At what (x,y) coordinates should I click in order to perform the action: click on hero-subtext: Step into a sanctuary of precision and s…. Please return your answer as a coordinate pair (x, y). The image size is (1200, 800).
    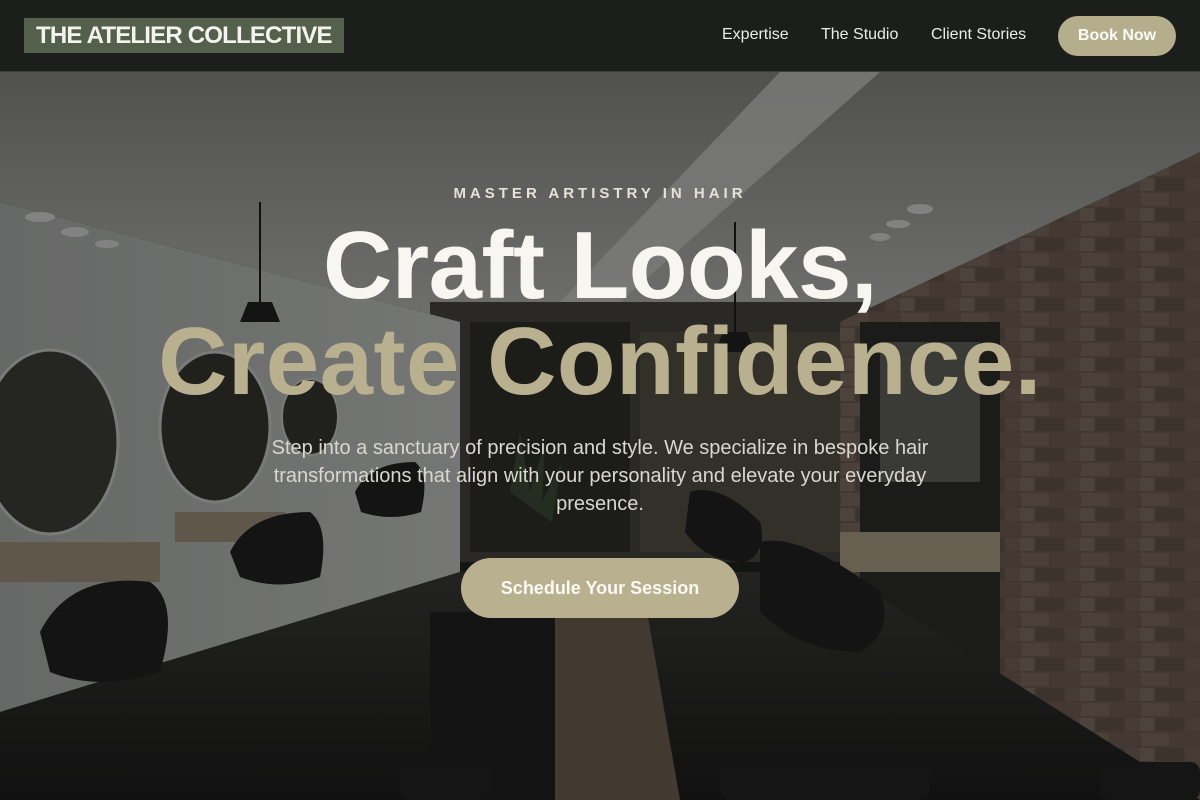
    Looking at the image, I should click on (600, 476).